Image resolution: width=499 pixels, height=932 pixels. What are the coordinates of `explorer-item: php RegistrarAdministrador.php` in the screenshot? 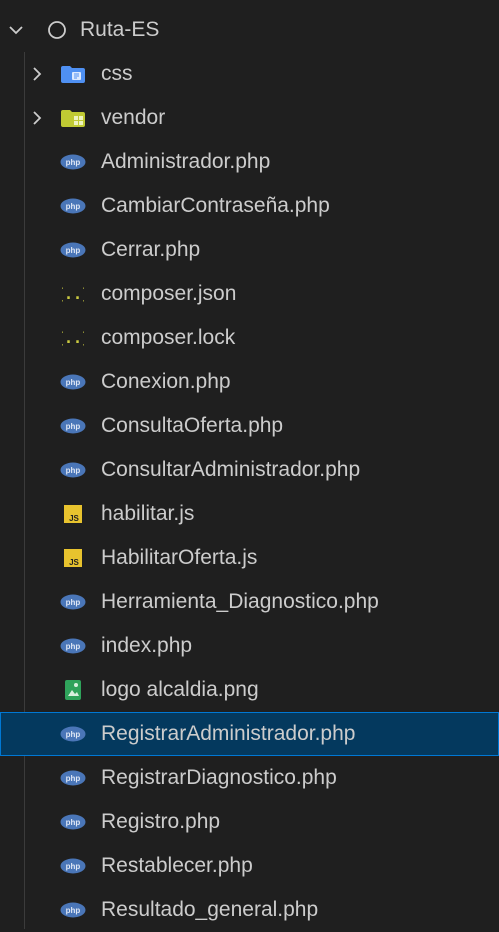 It's located at (249, 734).